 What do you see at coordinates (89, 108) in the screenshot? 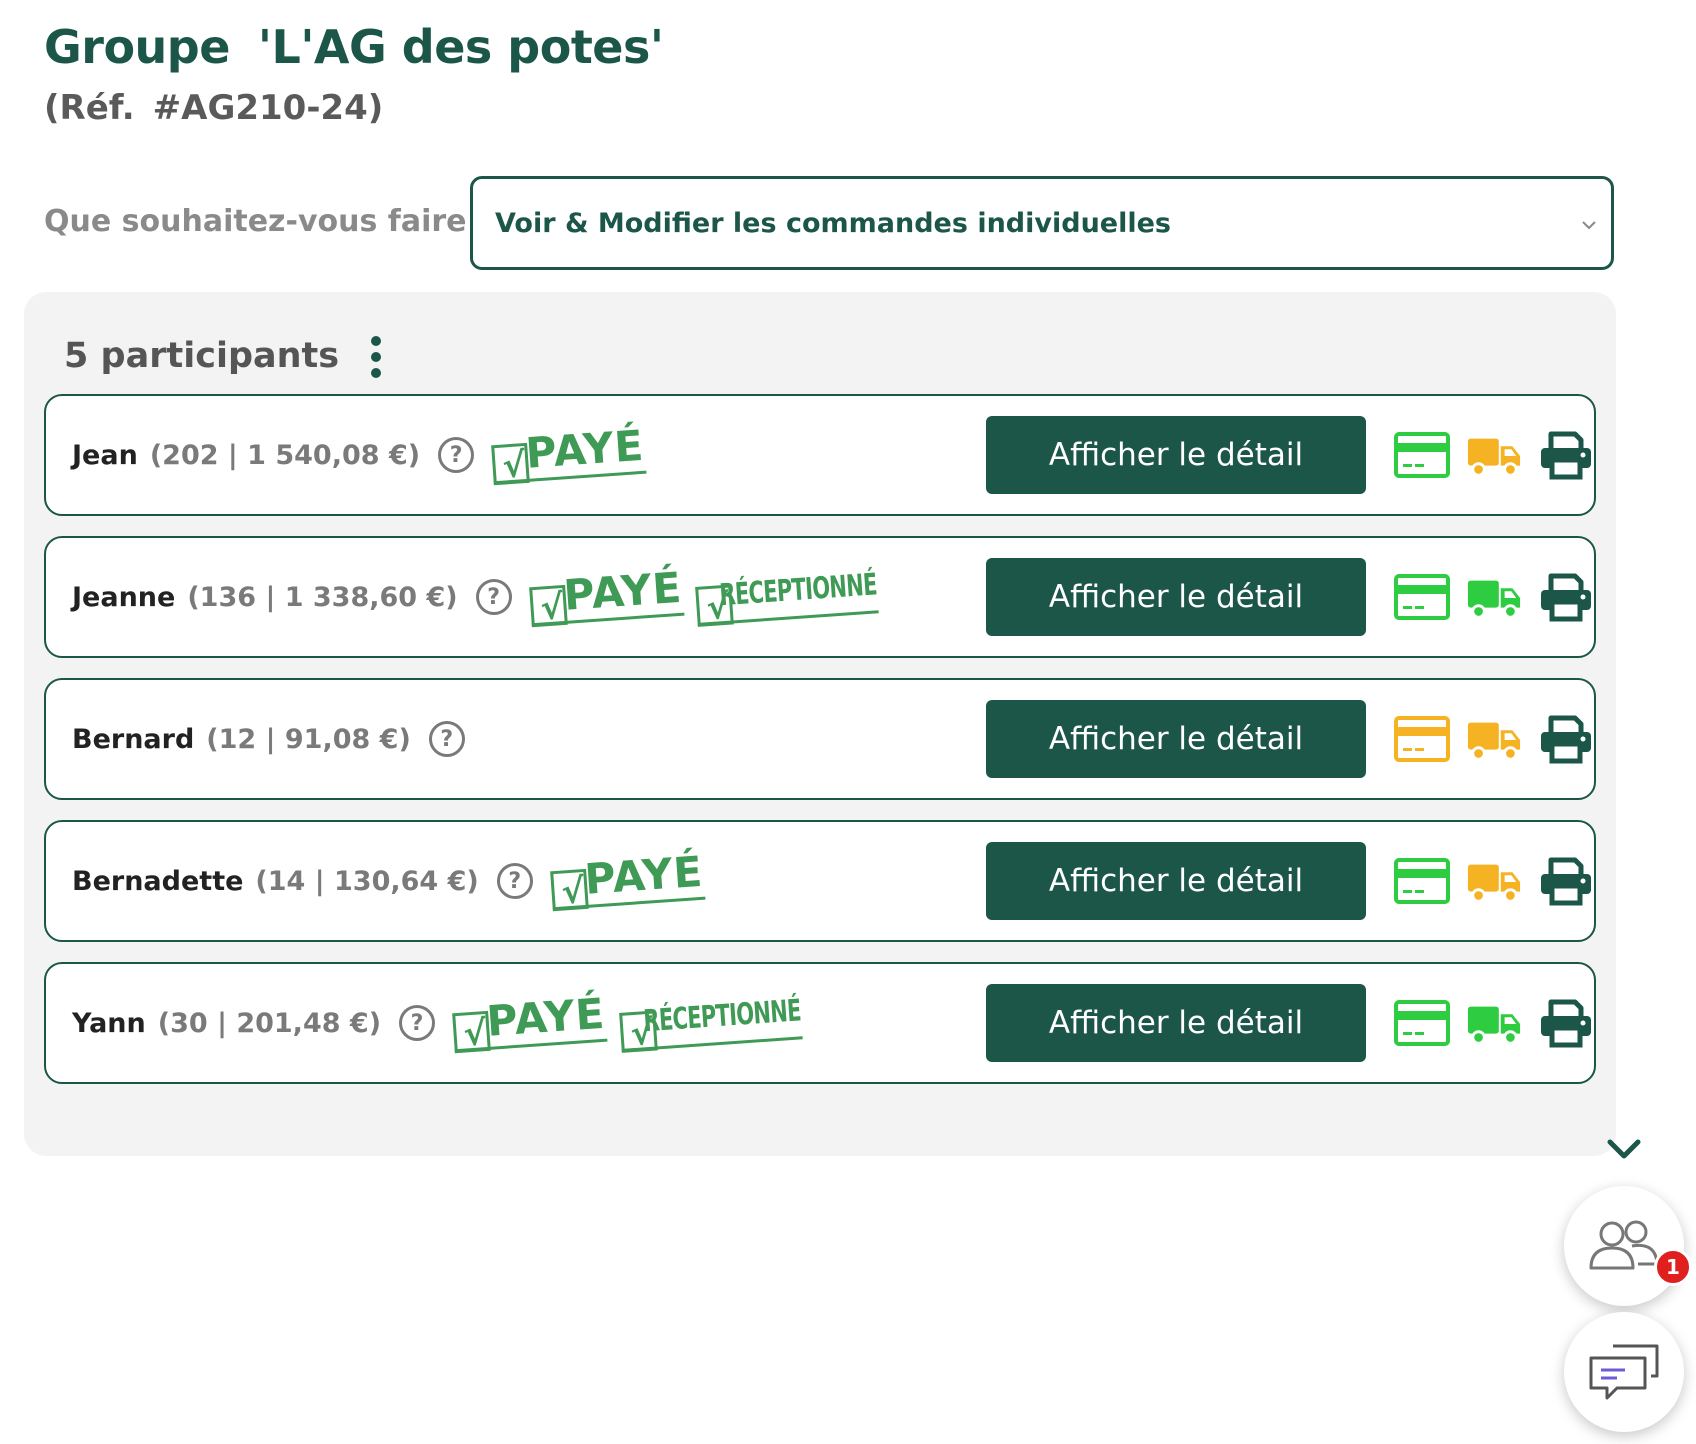
I see `reference-prefix: (Réf.` at bounding box center [89, 108].